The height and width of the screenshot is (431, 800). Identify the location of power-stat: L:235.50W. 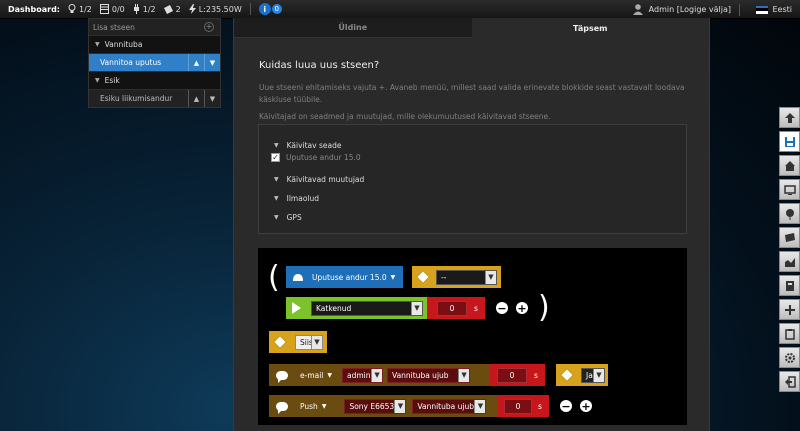
(215, 9).